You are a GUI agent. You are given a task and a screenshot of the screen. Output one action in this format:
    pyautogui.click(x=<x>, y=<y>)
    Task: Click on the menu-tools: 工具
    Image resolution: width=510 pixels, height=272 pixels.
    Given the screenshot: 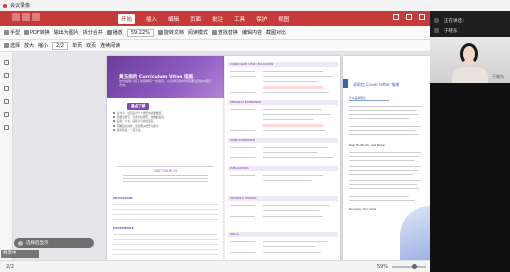 What is the action you would take?
    pyautogui.click(x=239, y=19)
    